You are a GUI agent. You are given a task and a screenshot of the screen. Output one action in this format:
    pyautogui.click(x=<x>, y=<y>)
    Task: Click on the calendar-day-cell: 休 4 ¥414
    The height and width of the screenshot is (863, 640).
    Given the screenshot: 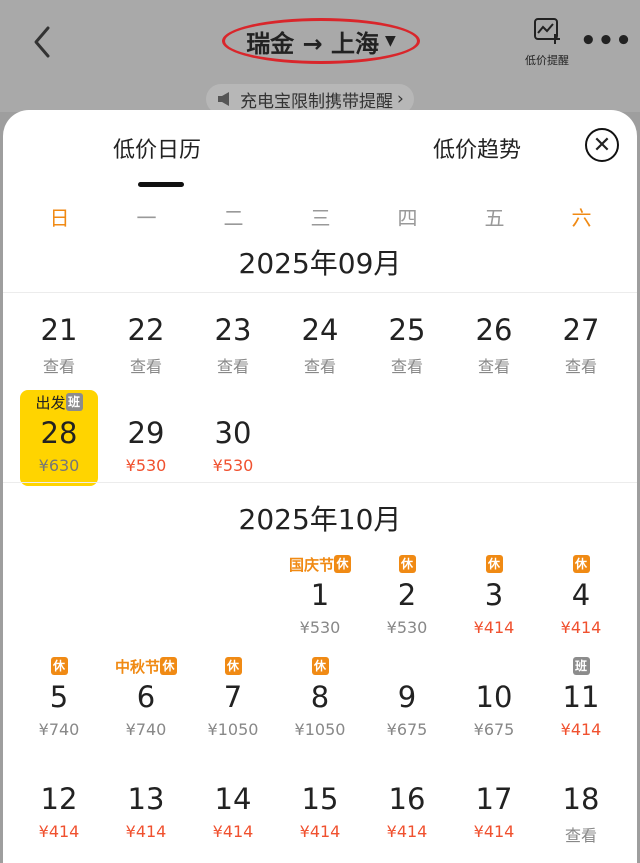 What is the action you would take?
    pyautogui.click(x=581, y=600)
    